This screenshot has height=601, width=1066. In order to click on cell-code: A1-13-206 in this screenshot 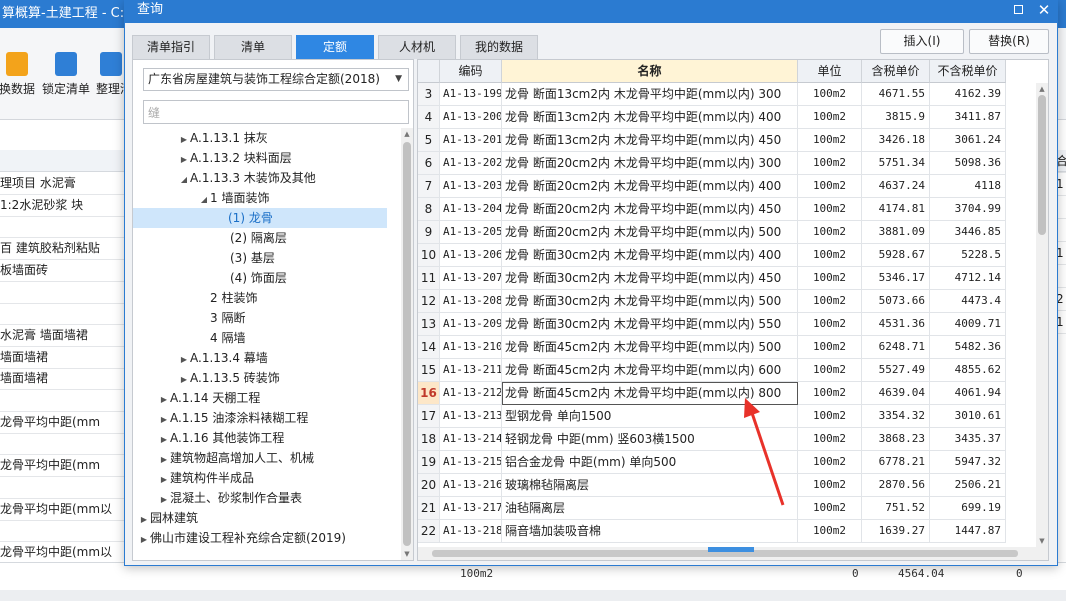, I will do `click(471, 255)`.